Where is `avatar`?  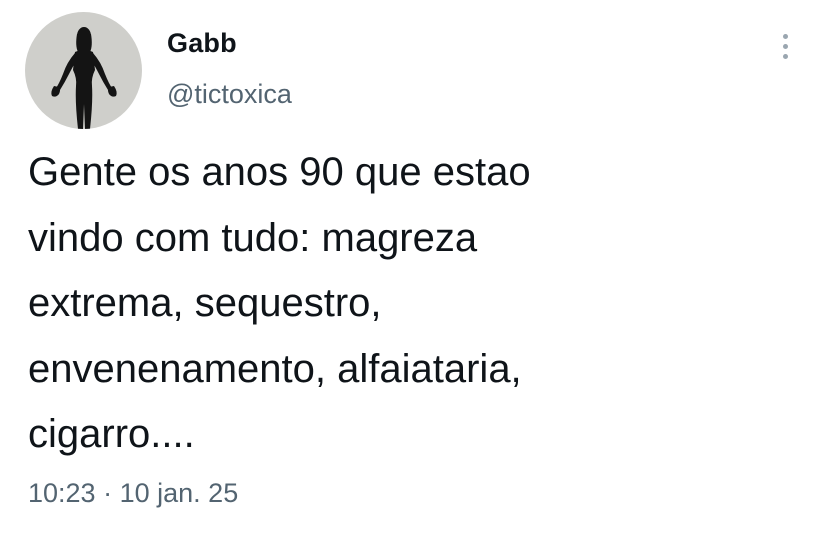
avatar is located at coordinates (83, 70).